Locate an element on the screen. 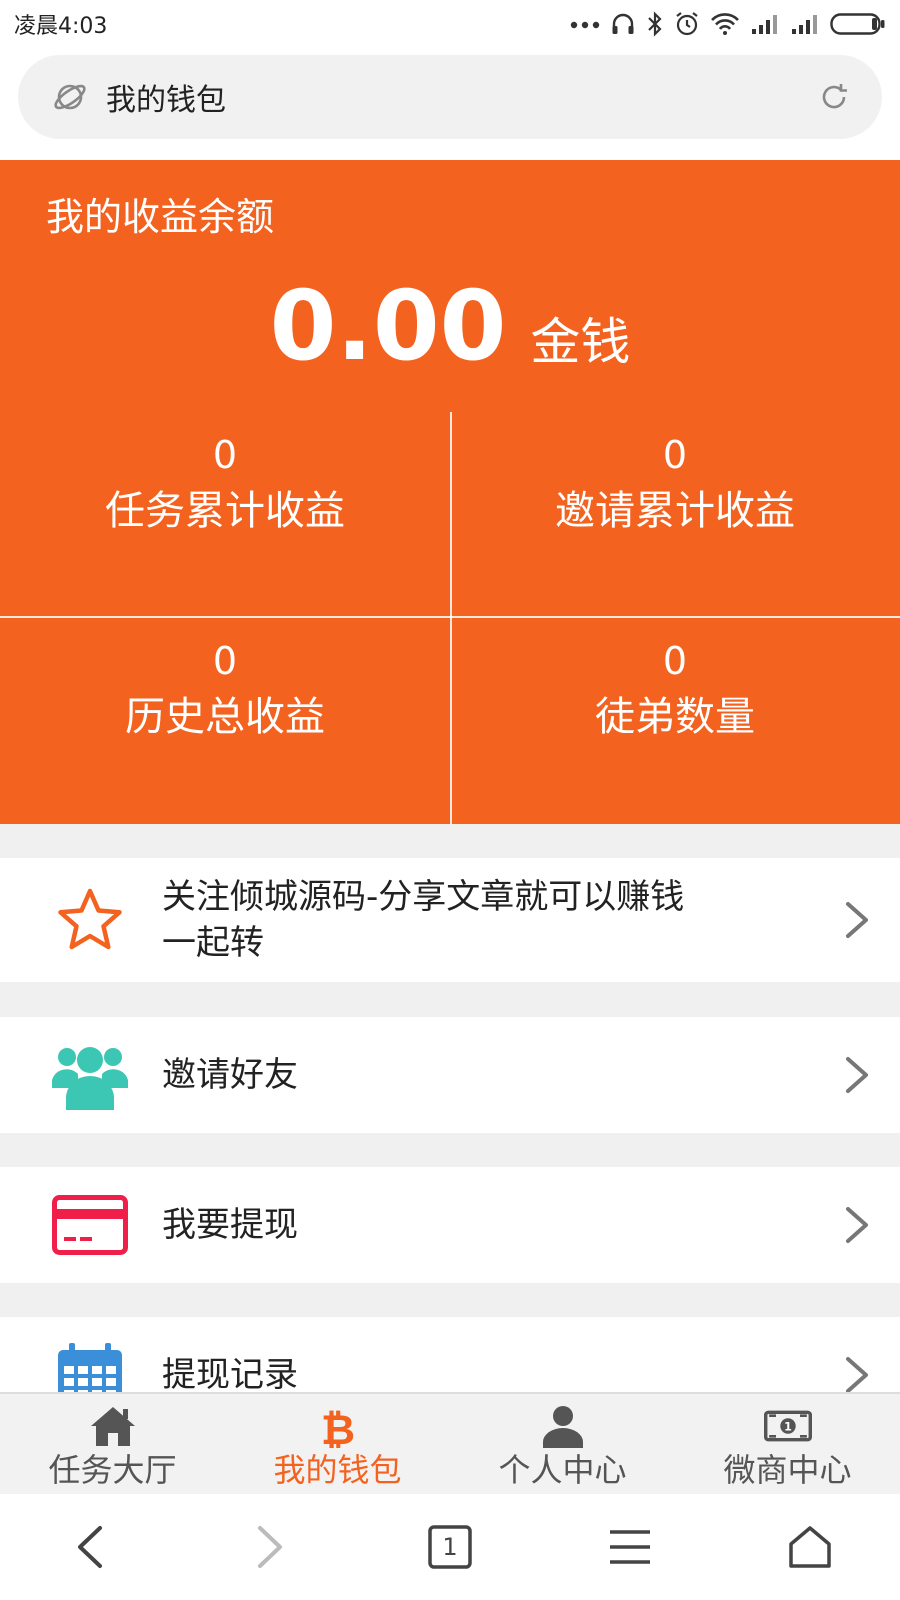  tab-task-hall: 任务大厅 is located at coordinates (112, 1444).